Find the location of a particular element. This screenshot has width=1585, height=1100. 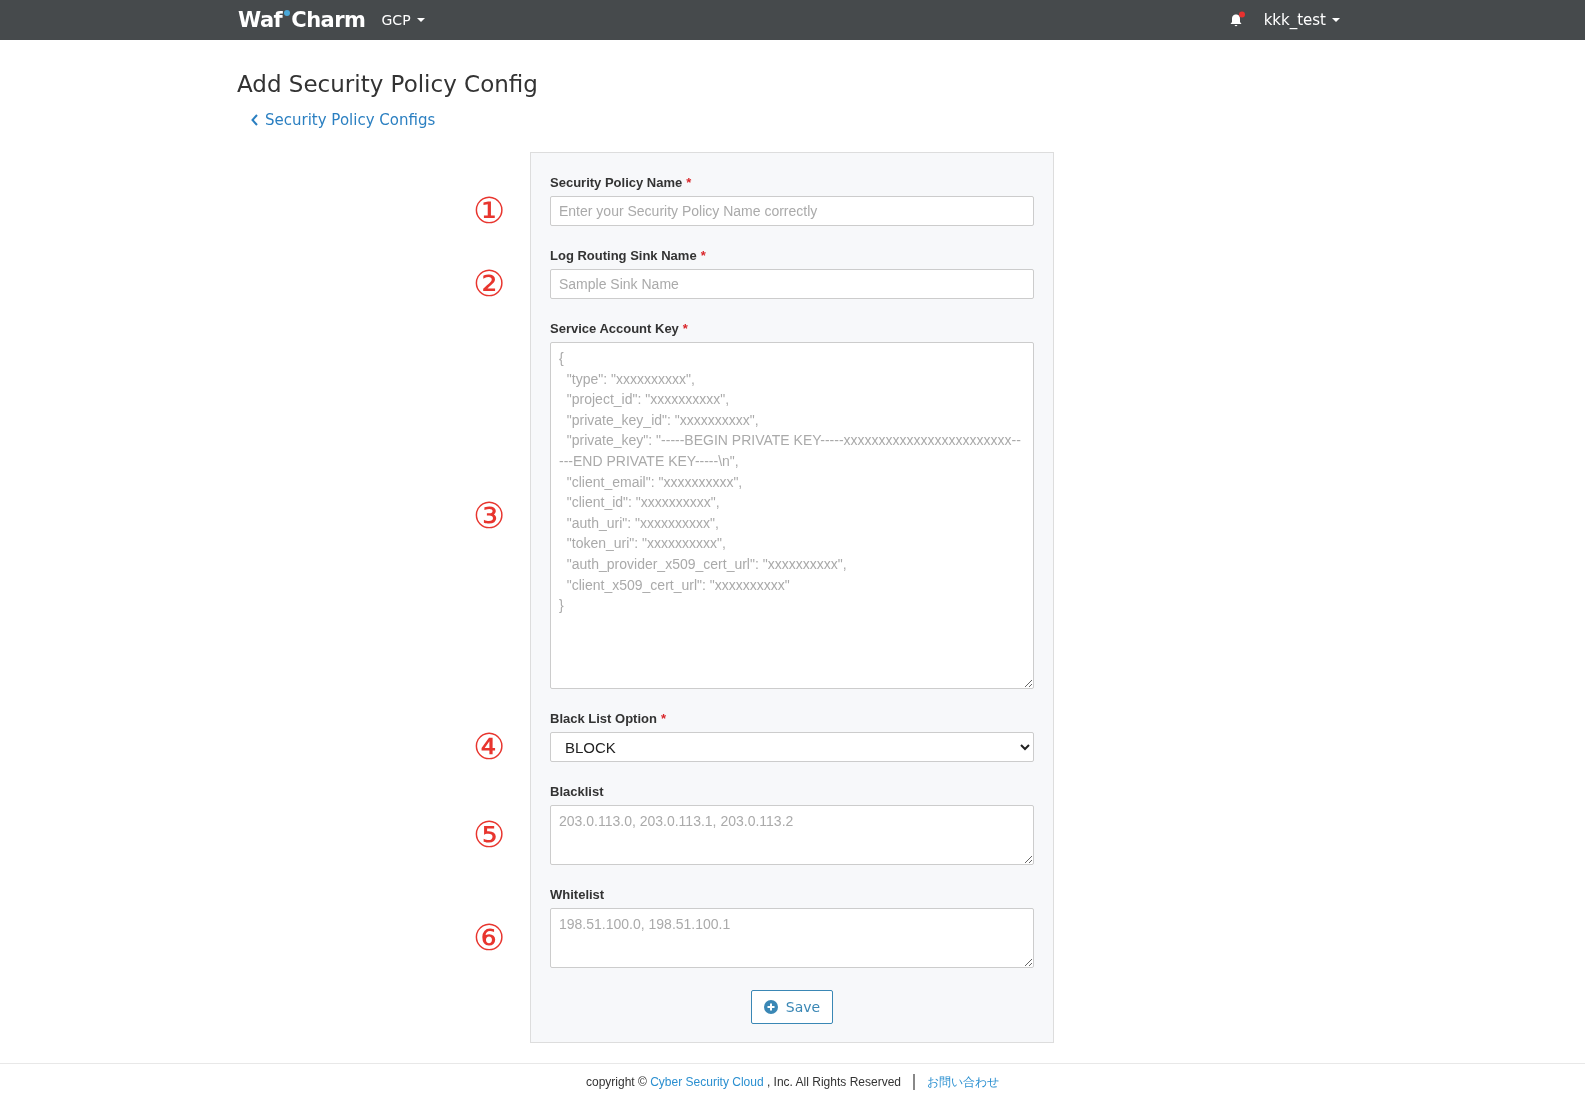

company-link: Cyber Security Cloud is located at coordinates (707, 1082).